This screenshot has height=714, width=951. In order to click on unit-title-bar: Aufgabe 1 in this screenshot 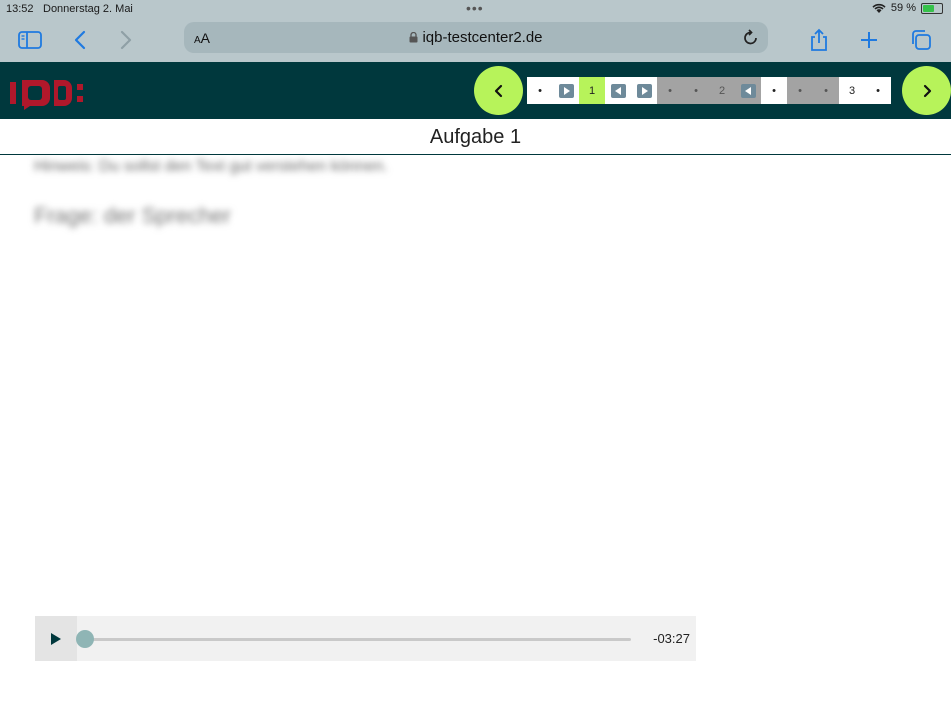, I will do `click(475, 137)`.